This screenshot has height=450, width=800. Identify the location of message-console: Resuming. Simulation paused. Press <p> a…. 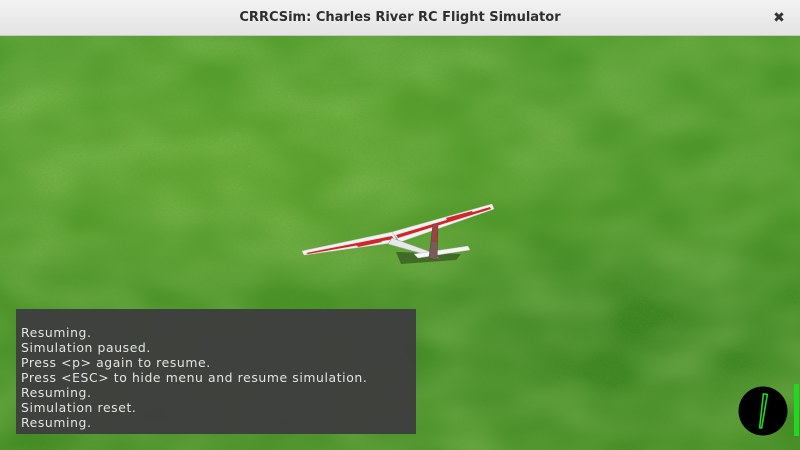
(216, 371).